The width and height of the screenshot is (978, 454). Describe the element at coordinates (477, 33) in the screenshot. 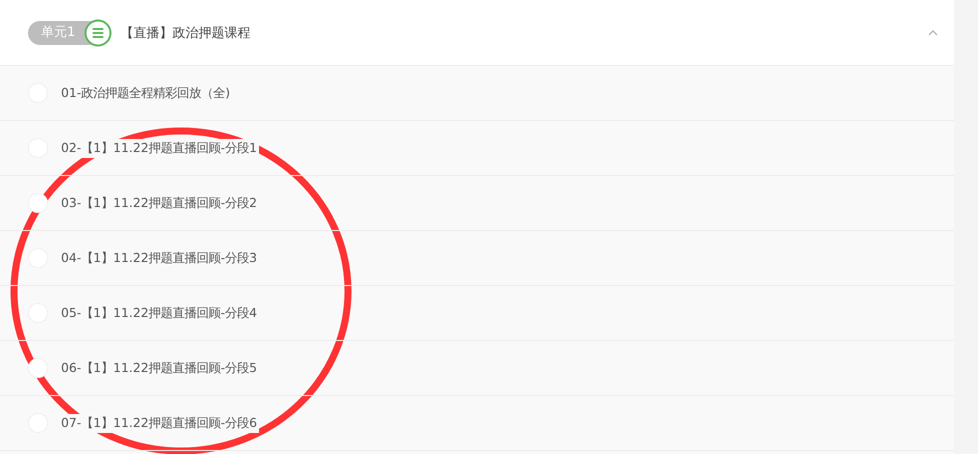

I see `unit-header: 单元1 【直播】政治押题课程` at that location.